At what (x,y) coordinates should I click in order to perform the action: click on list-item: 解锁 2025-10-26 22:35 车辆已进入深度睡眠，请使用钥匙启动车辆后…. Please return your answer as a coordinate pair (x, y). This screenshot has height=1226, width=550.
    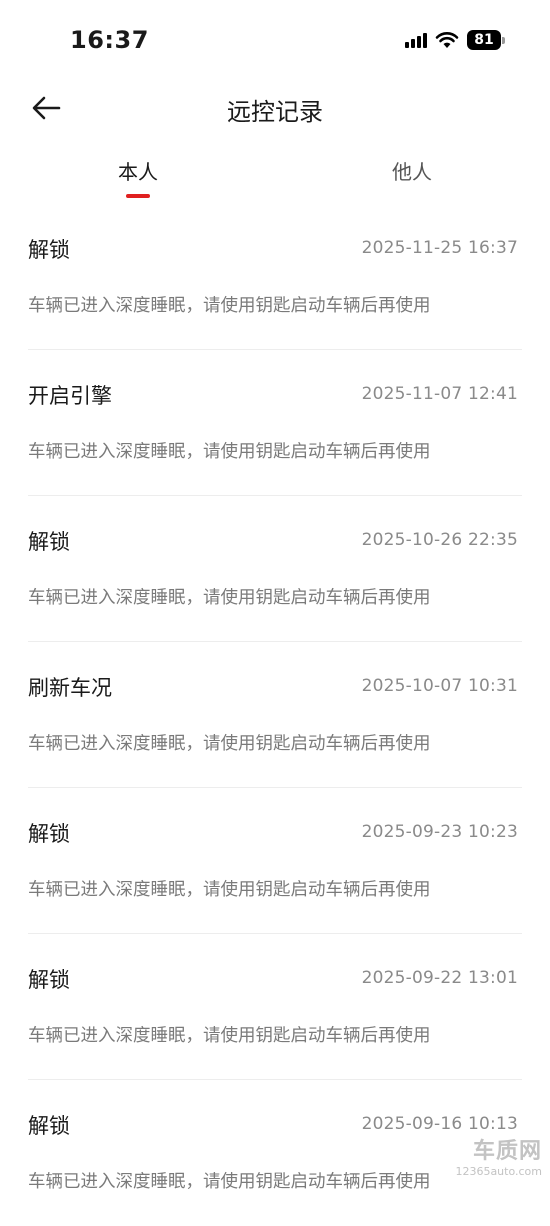
    Looking at the image, I should click on (275, 569).